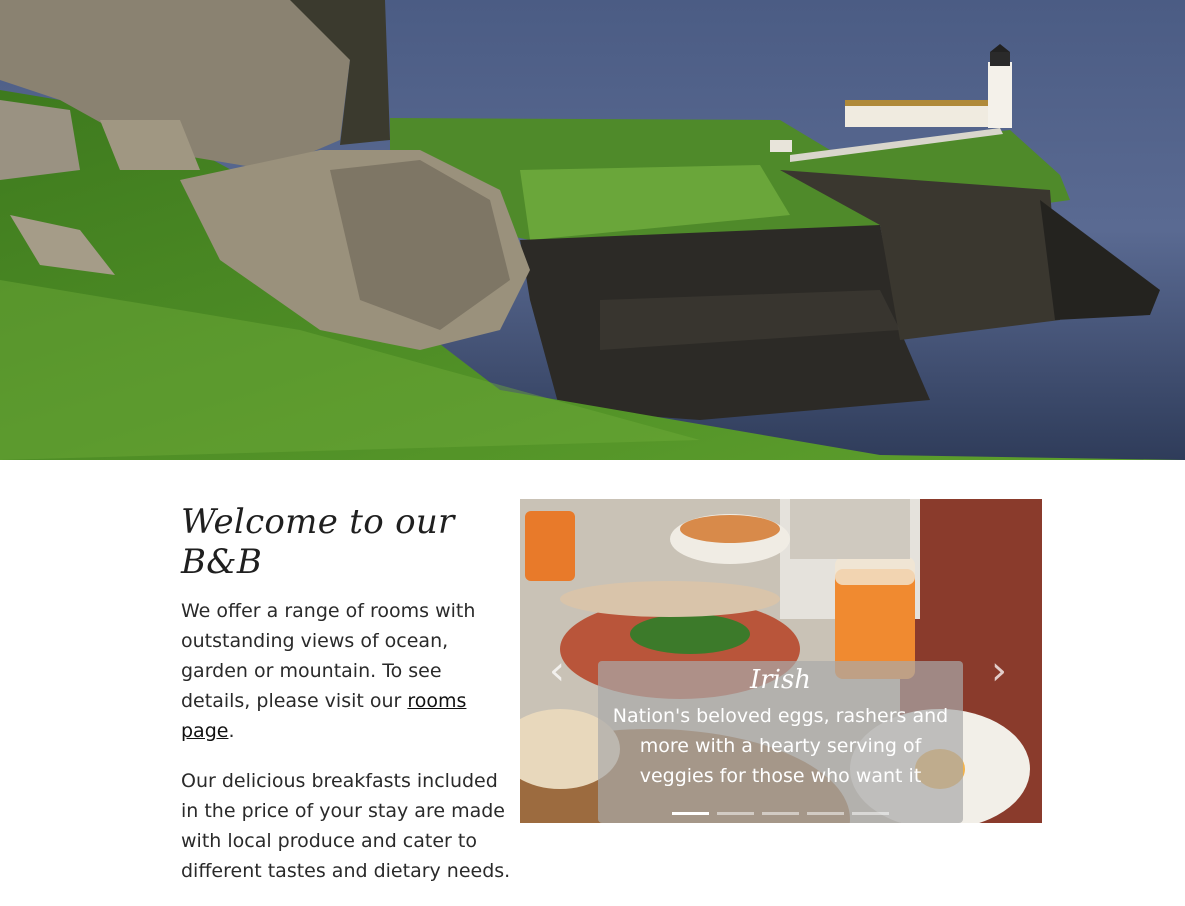  What do you see at coordinates (318, 542) in the screenshot?
I see `welcome-title: Welcome to our B&B` at bounding box center [318, 542].